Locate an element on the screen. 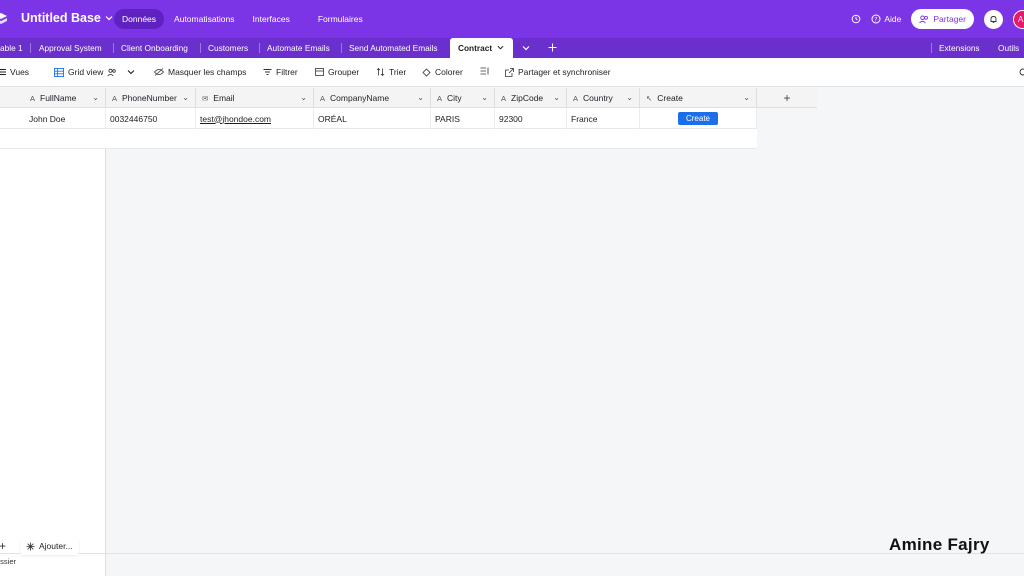  cell-companyname: ORÉAL is located at coordinates (372, 118).